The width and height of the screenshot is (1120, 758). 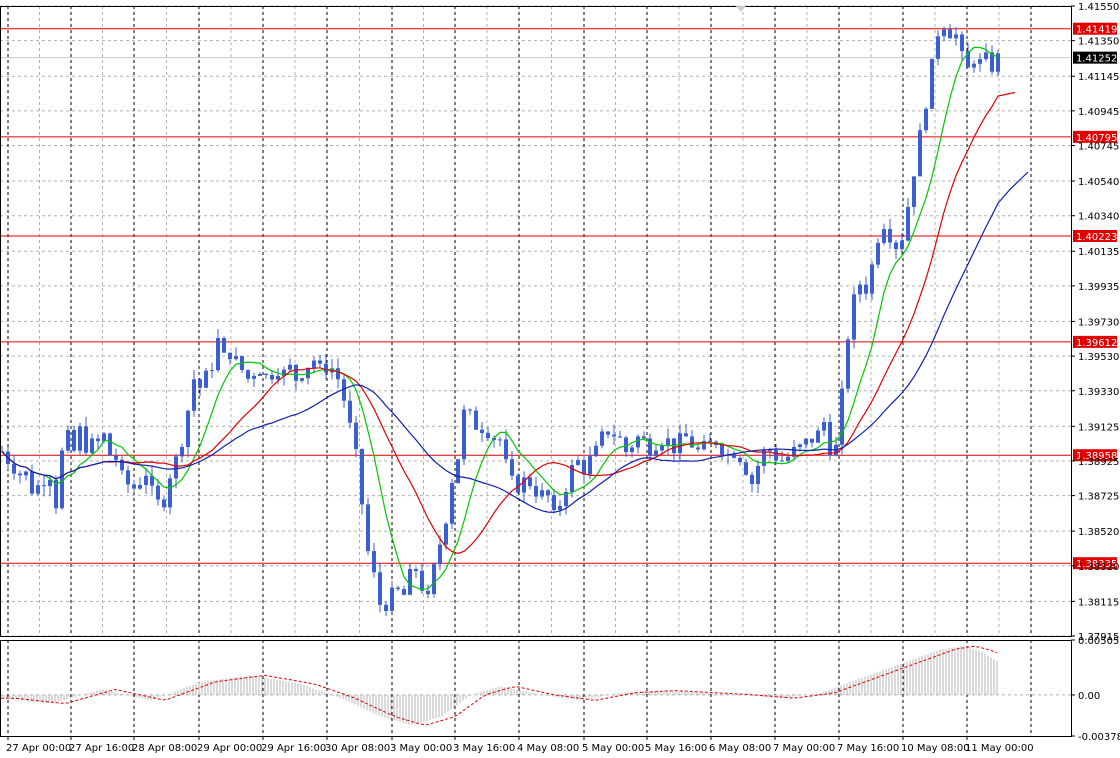 I want to click on price-tick-label: 1.40135, so click(x=1098, y=252).